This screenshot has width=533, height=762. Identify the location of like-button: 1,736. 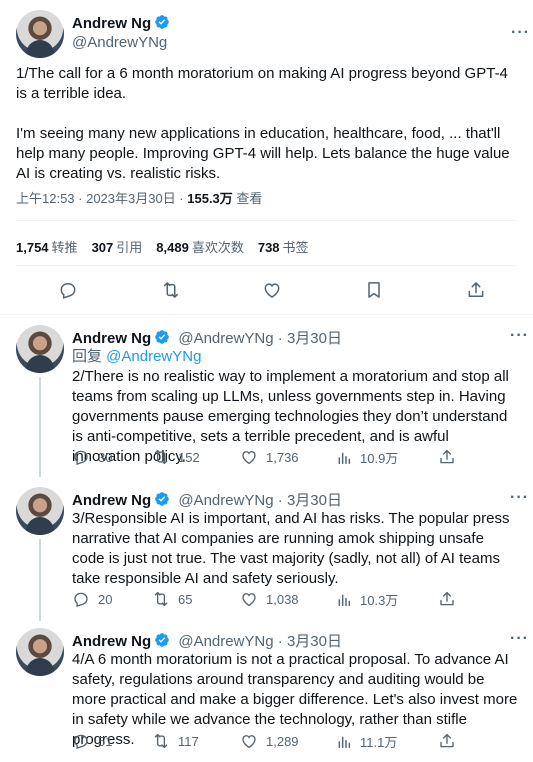
(269, 457).